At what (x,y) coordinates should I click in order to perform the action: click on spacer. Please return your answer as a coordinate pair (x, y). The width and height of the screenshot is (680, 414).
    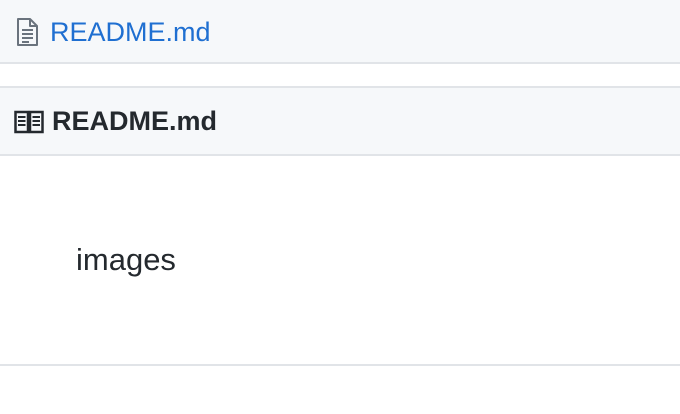
    Looking at the image, I should click on (340, 75).